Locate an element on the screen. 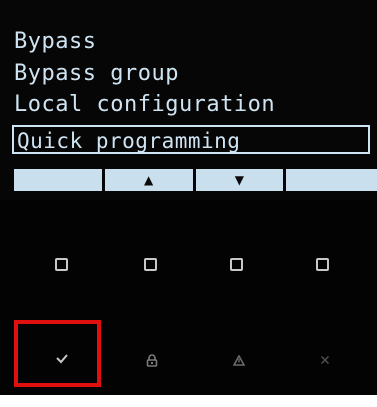 The image size is (377, 407). check-icon is located at coordinates (62, 359).